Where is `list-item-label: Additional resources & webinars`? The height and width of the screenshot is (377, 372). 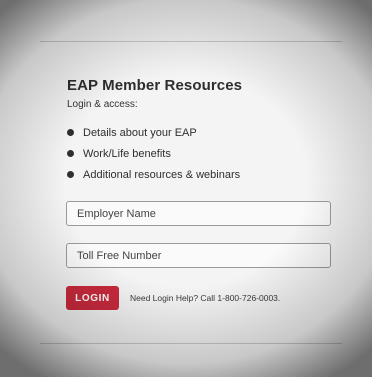
list-item-label: Additional resources & webinars is located at coordinates (162, 174).